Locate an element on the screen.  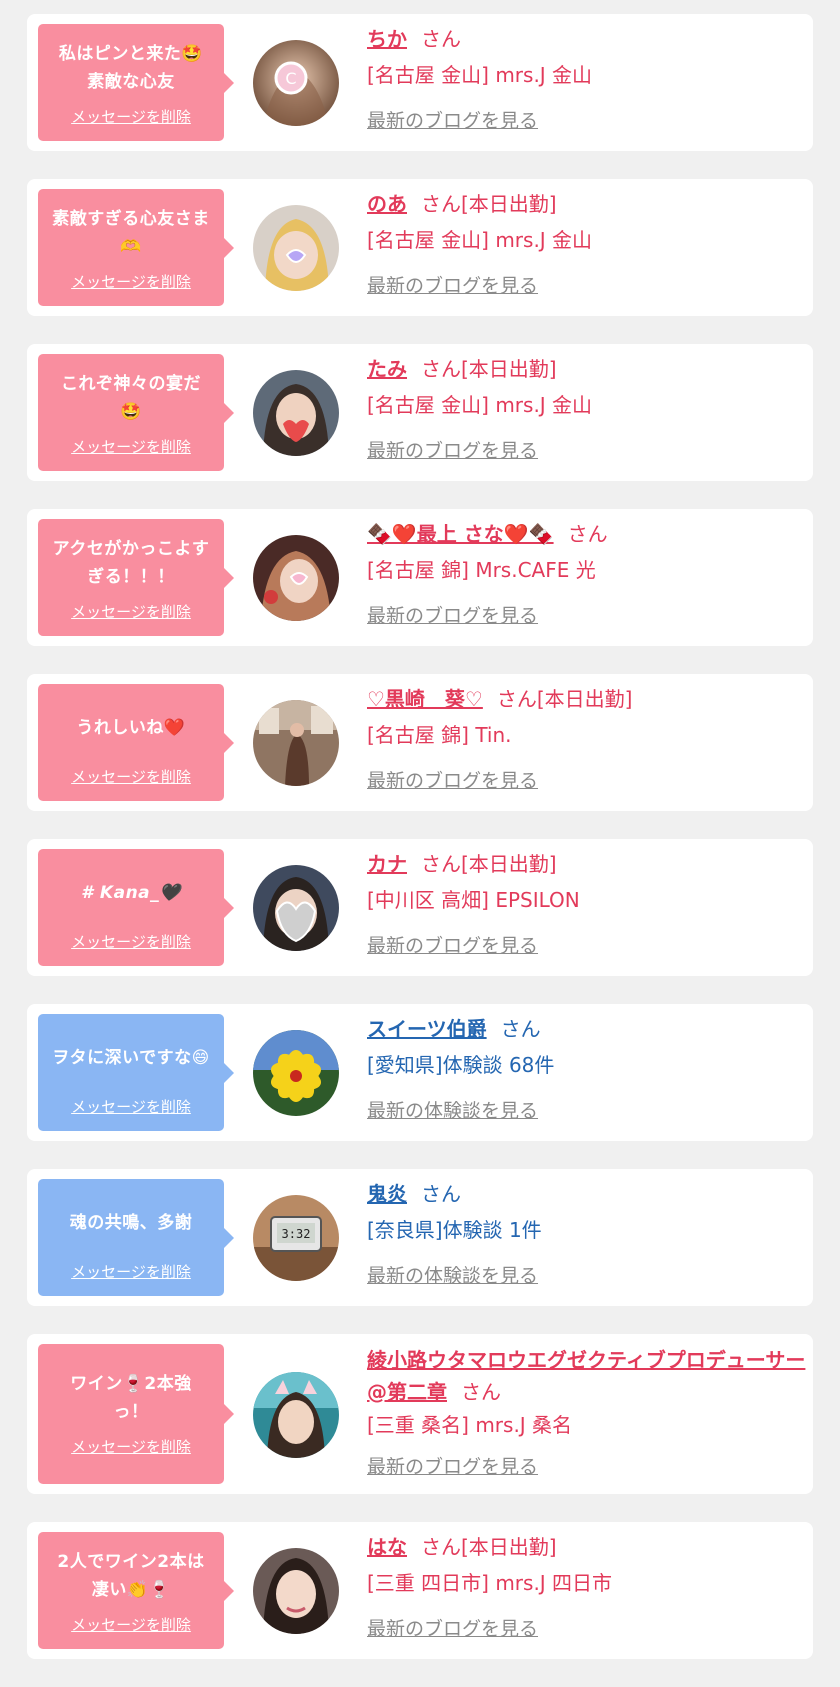
avatar: C is located at coordinates (296, 83).